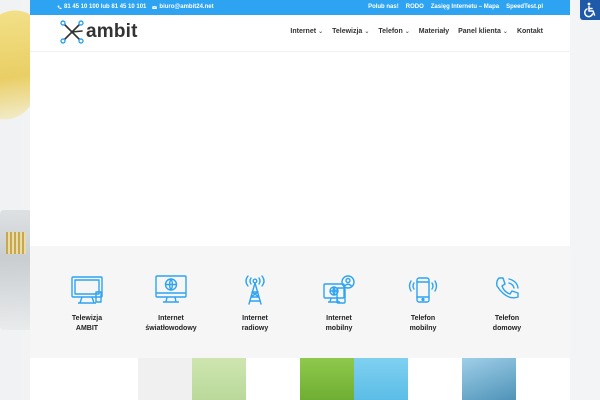 Image resolution: width=600 pixels, height=400 pixels. What do you see at coordinates (423, 323) in the screenshot?
I see `service-label: Telefon mobilny` at bounding box center [423, 323].